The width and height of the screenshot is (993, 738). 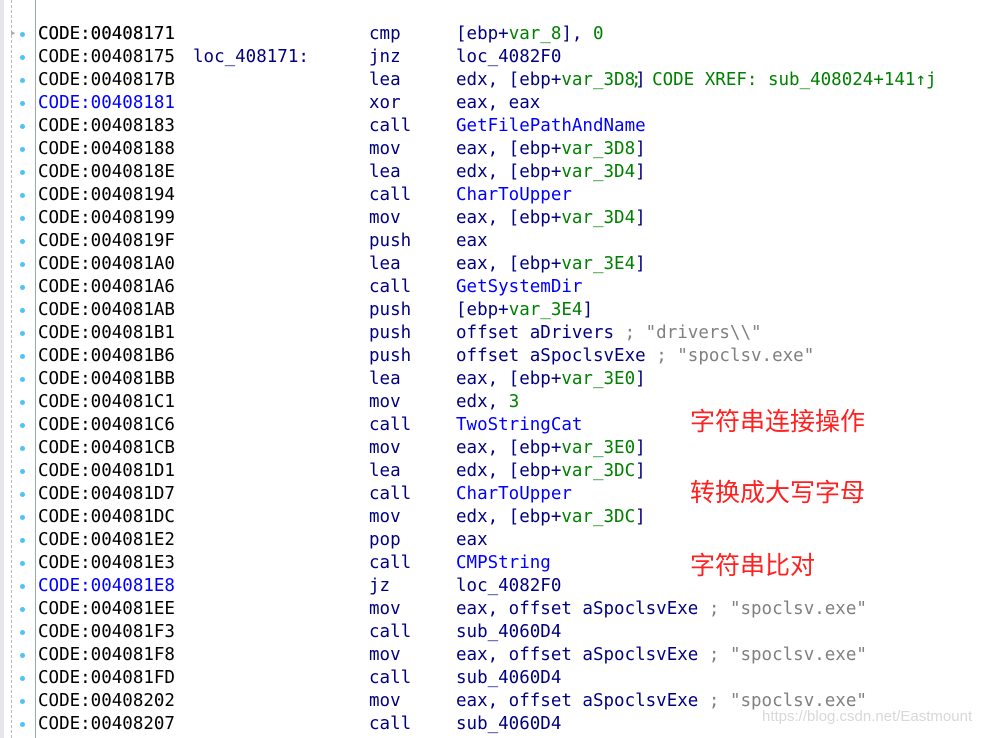 I want to click on operands: offset aDrivers ; "drivers\\", so click(x=609, y=333).